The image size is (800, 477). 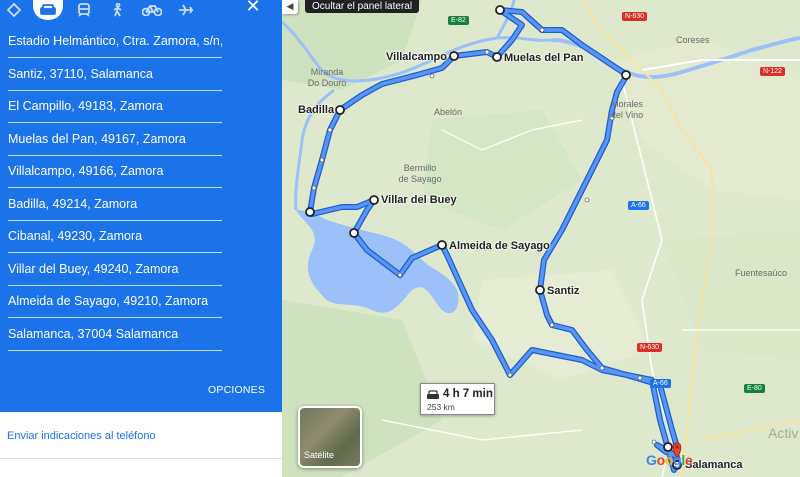 I want to click on waypoint-input: Almeida de Sayago, 49210, Zamora, so click(x=115, y=303).